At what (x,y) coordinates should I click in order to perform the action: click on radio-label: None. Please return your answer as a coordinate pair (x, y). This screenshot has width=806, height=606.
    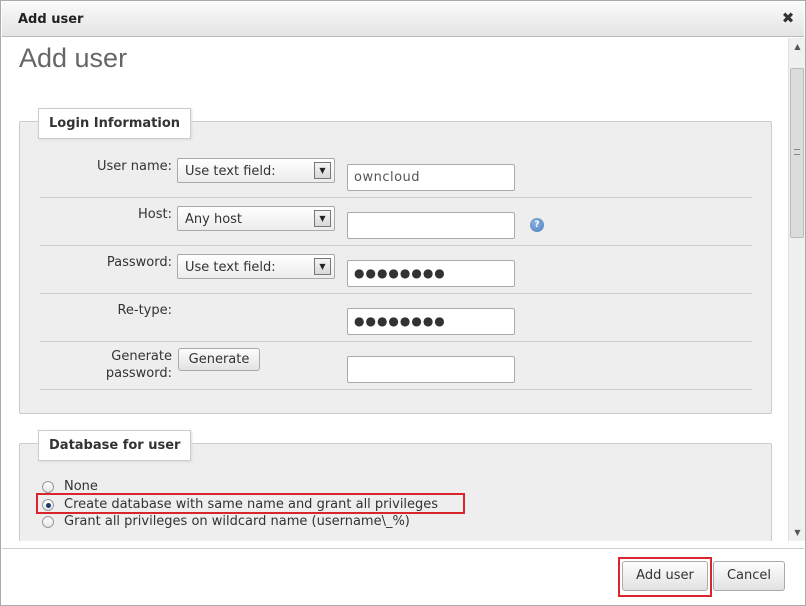
    Looking at the image, I should click on (81, 486).